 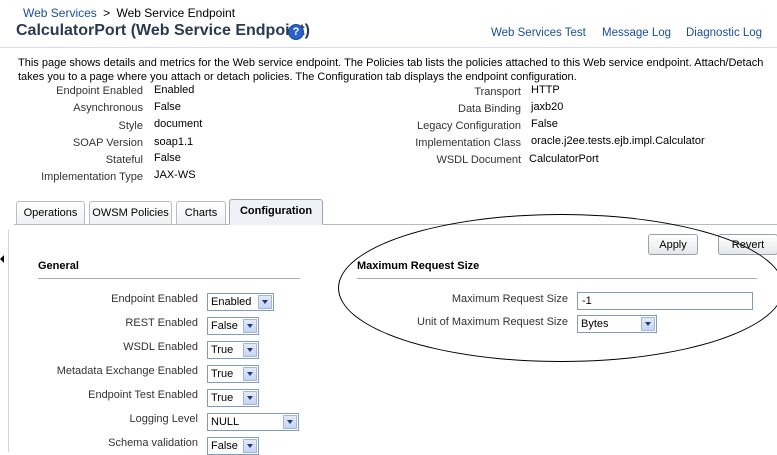 I want to click on wsdl-enabled-select: True, so click(x=233, y=350).